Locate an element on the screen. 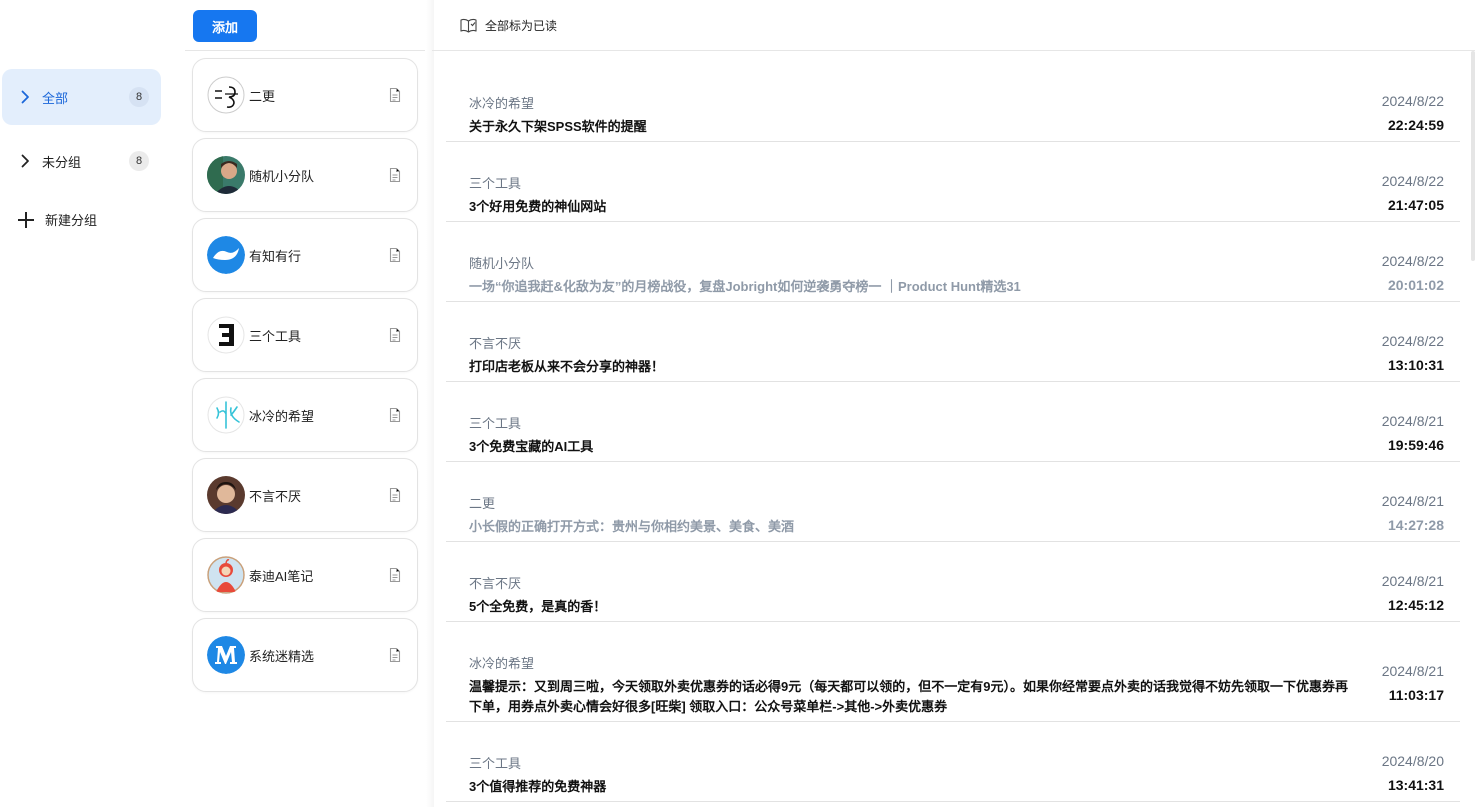 The height and width of the screenshot is (807, 1475). article-title: 关于永久下架SPSS软件的提醒 is located at coordinates (558, 126).